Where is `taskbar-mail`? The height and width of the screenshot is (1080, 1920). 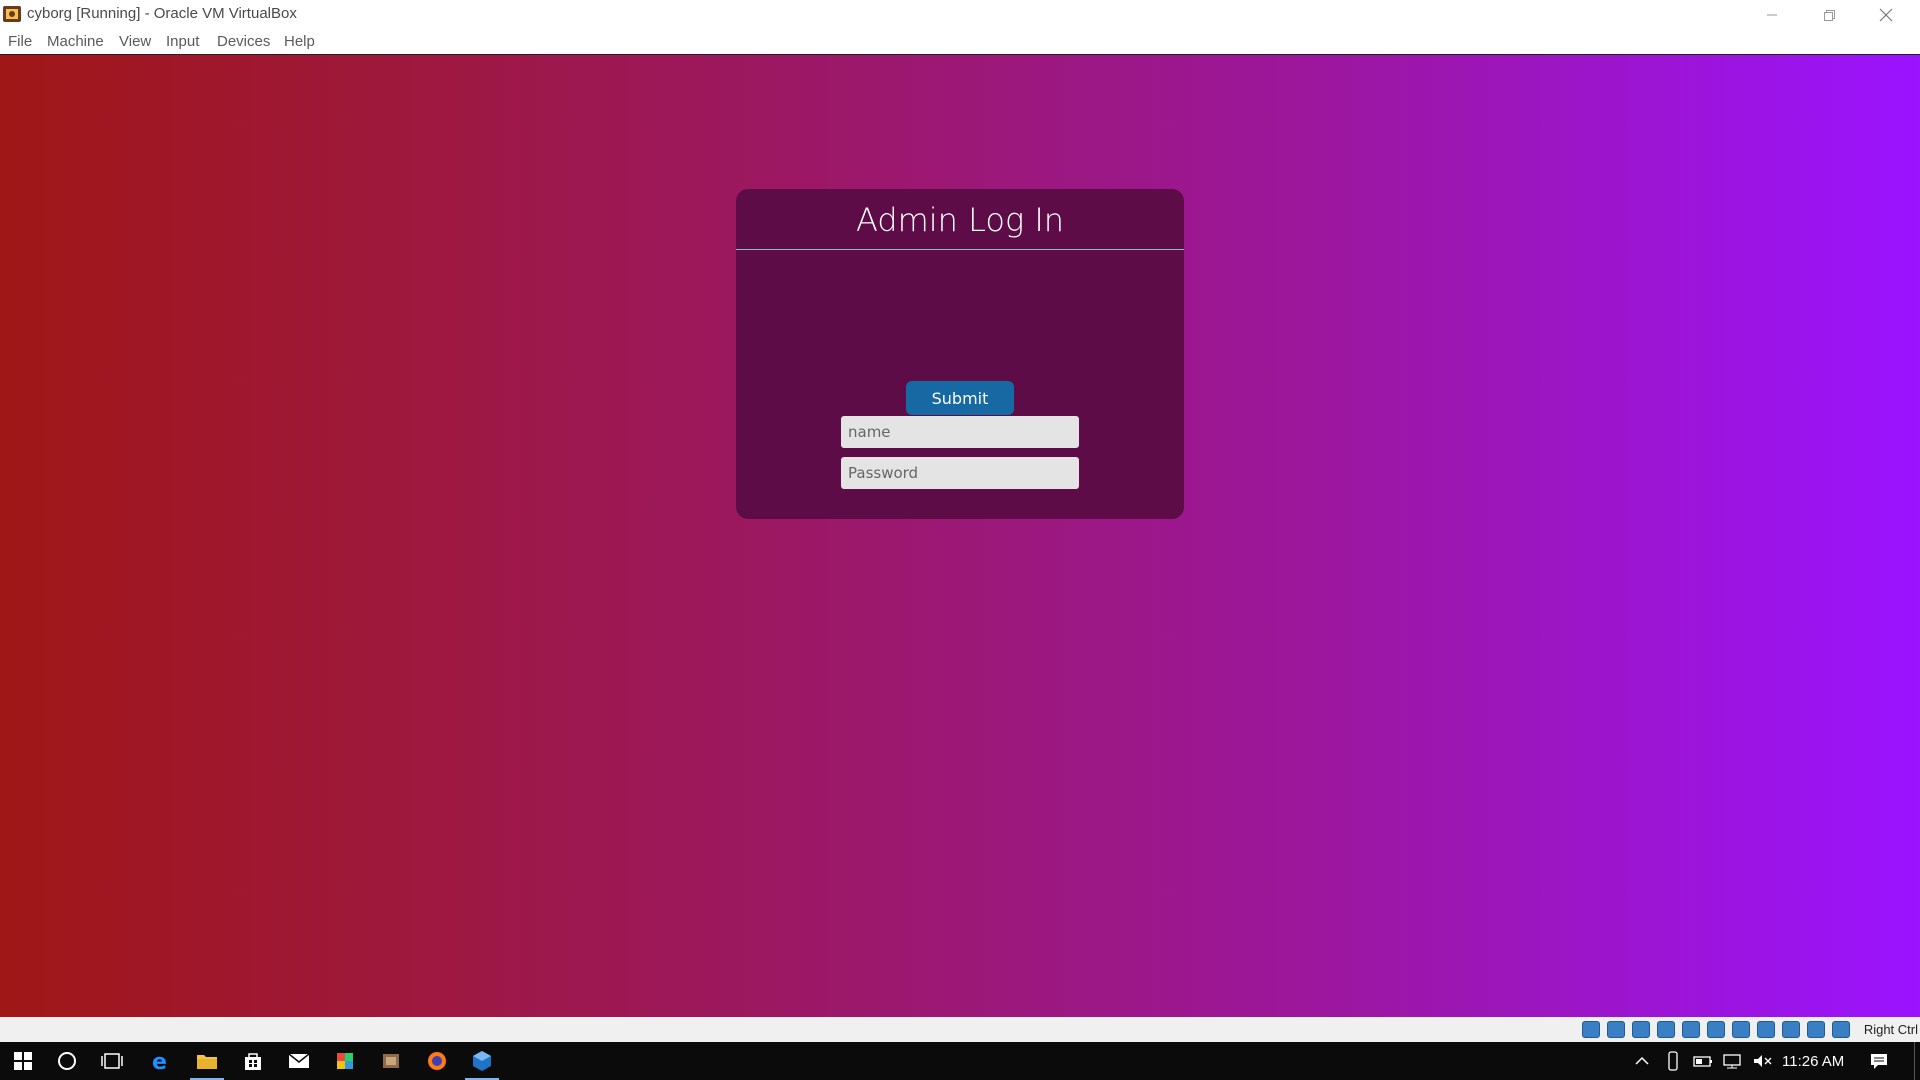 taskbar-mail is located at coordinates (299, 1061).